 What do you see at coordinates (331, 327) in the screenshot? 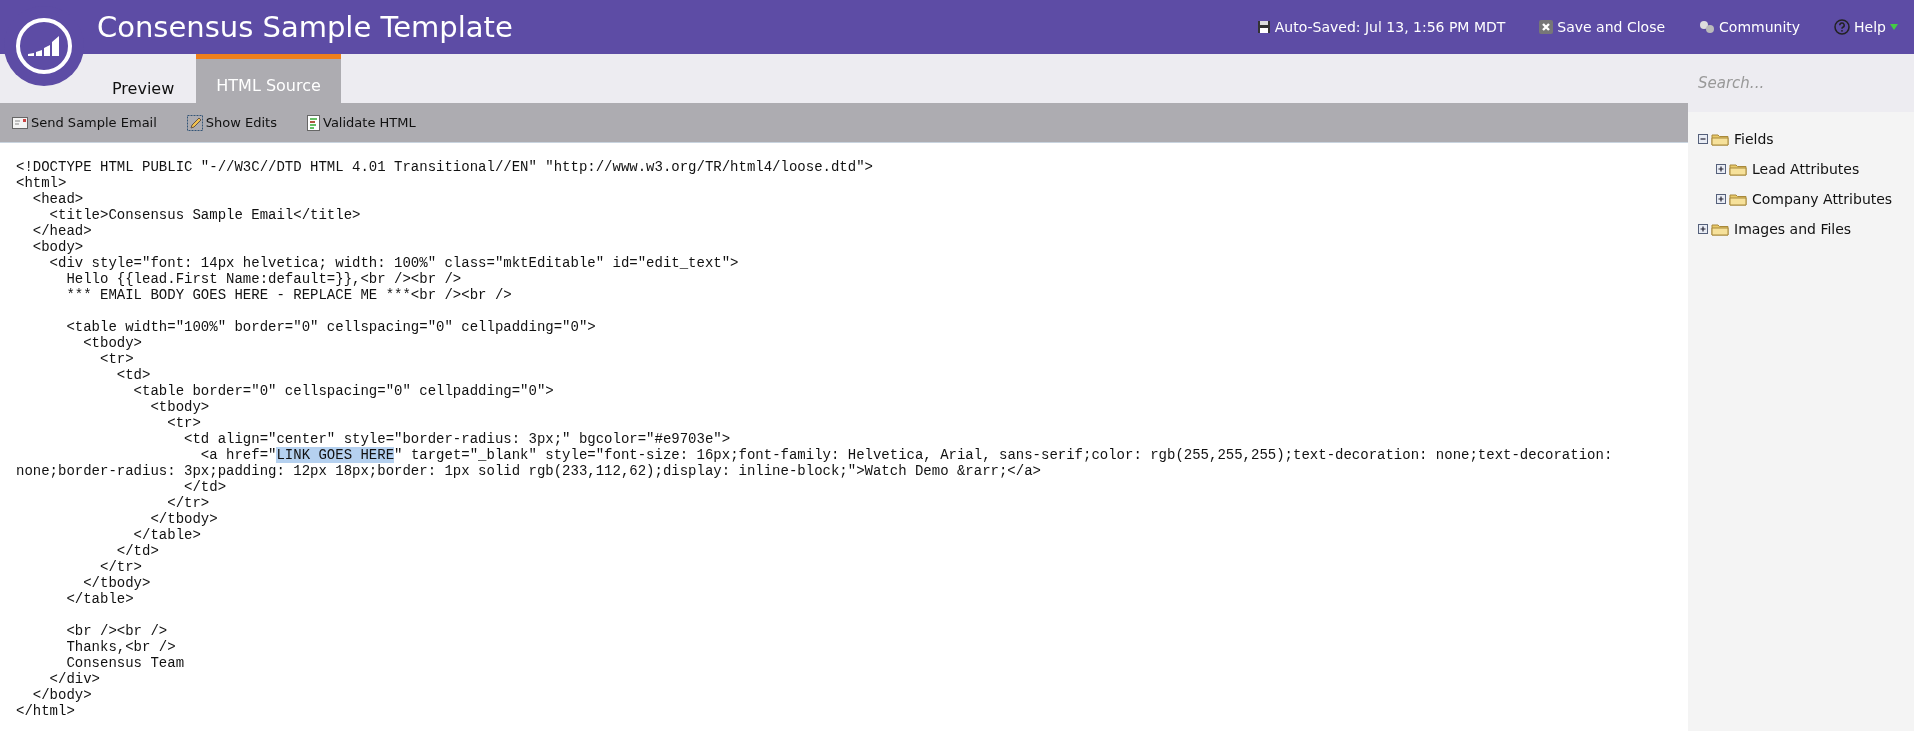
I see `code-line: <table width="100%" border="0" cellspacing="0" cellpadding="0">` at bounding box center [331, 327].